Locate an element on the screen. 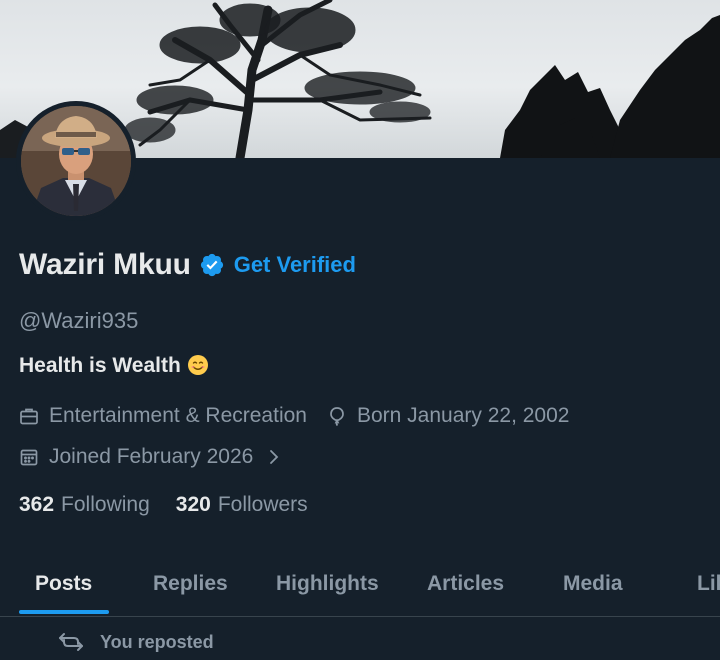 The height and width of the screenshot is (660, 720). tab-media: Media is located at coordinates (593, 584).